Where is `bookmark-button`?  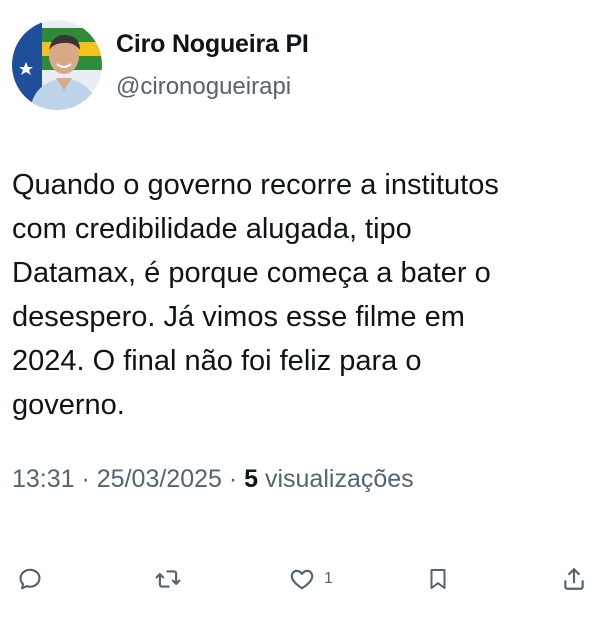
bookmark-button is located at coordinates (438, 579).